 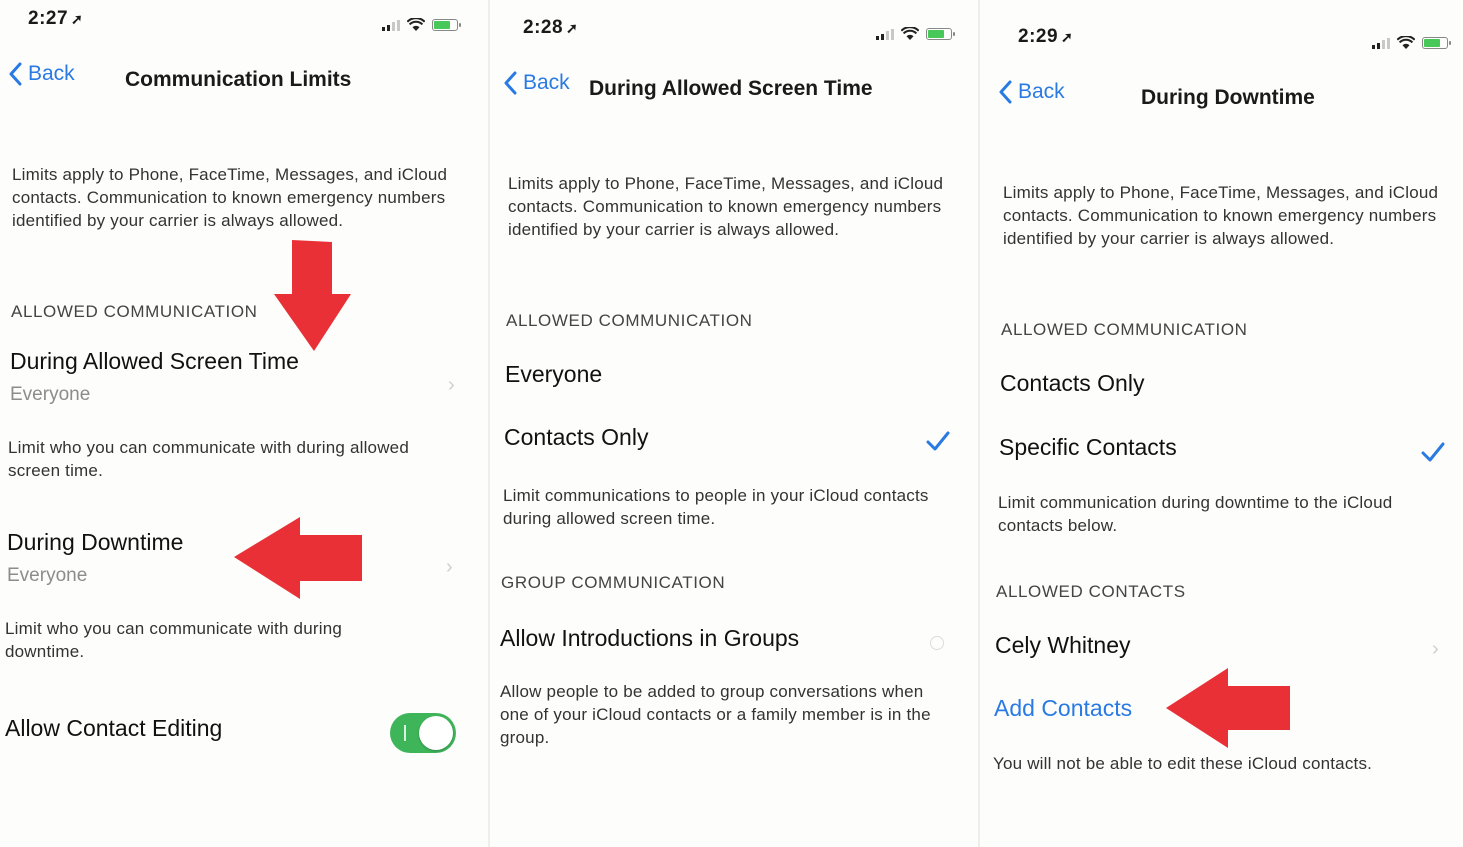 I want to click on contact-name: Cely Whitney, so click(x=1063, y=645).